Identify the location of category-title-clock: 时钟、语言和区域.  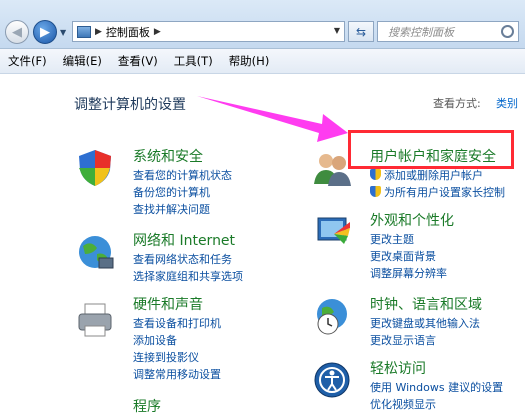
(426, 304).